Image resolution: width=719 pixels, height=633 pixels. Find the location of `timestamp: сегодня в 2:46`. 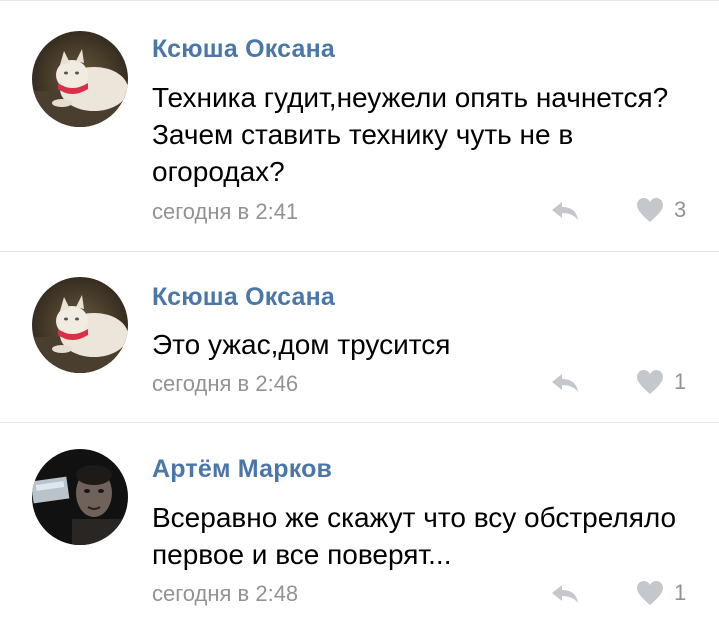

timestamp: сегодня в 2:46 is located at coordinates (225, 384).